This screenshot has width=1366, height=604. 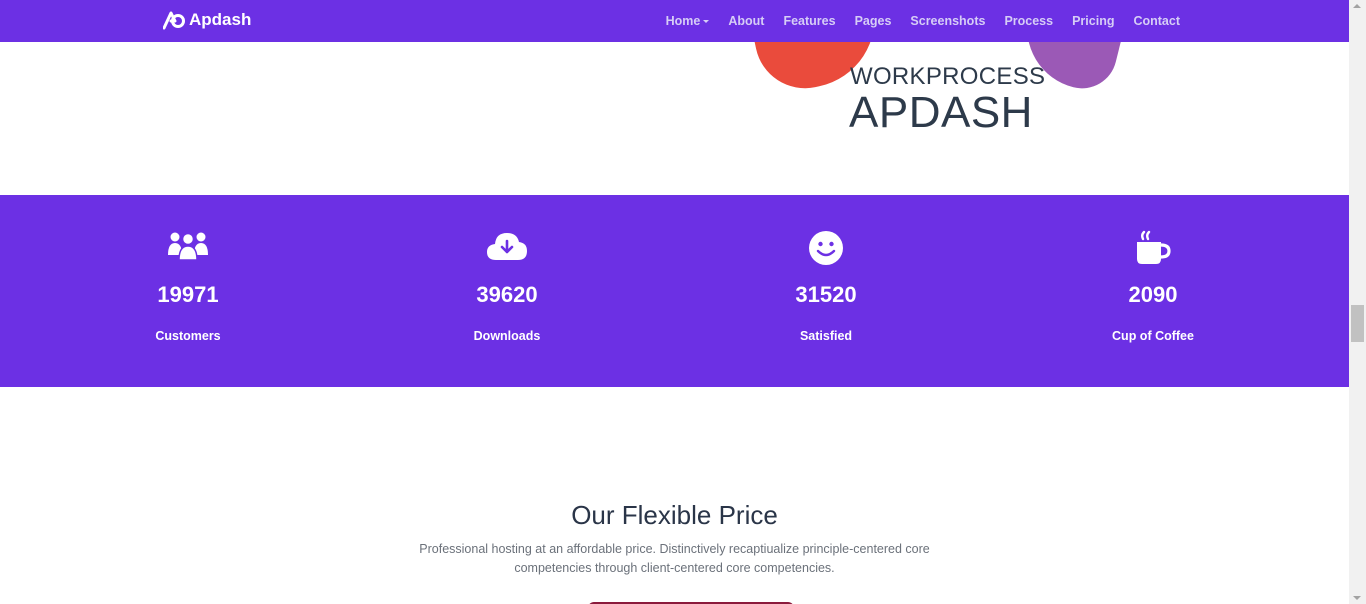 I want to click on nav-item-about: About, so click(x=746, y=21).